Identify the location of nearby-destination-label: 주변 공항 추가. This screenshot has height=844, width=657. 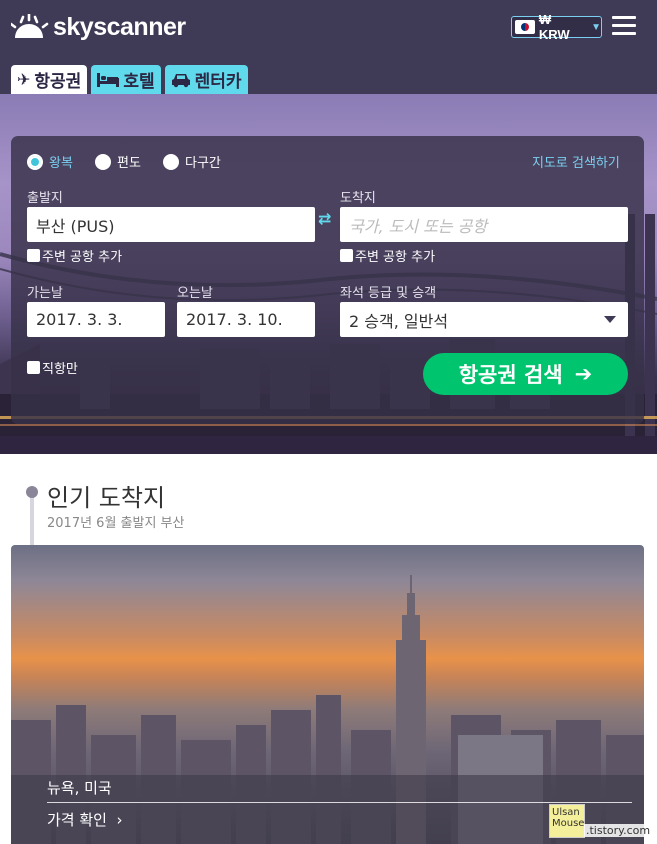
(395, 257).